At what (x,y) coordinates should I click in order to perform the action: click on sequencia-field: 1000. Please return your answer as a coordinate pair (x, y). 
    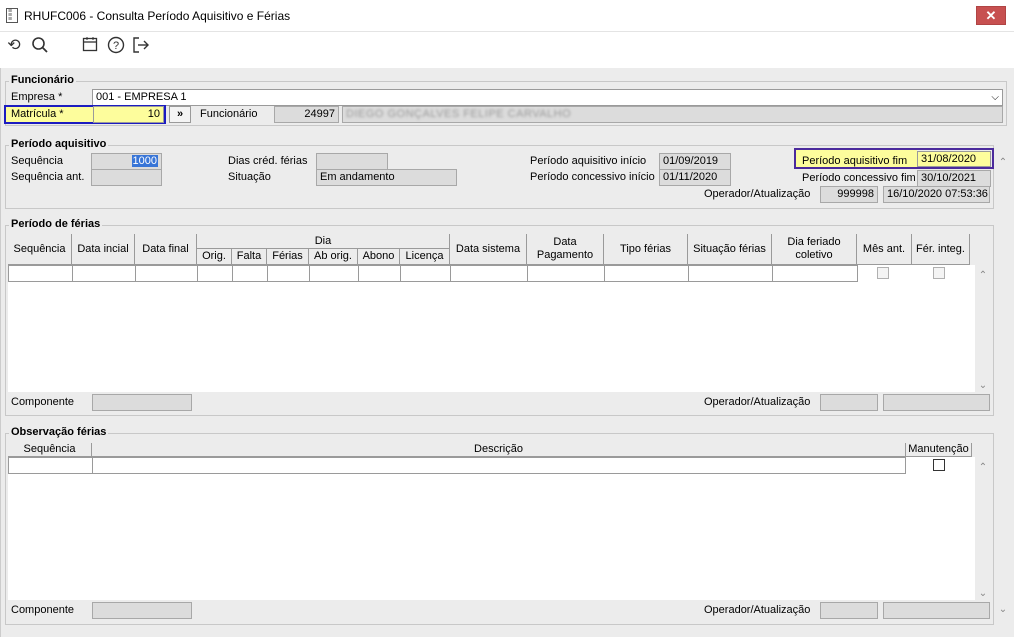
    Looking at the image, I should click on (126, 161).